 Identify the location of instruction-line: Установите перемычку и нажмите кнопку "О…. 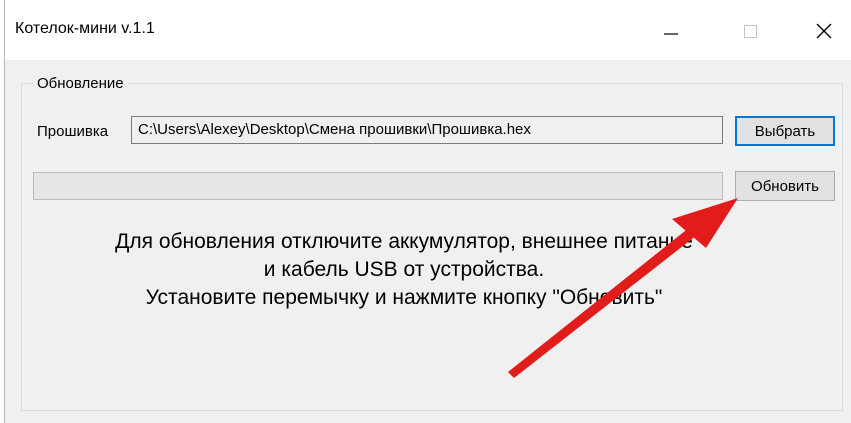
(404, 297).